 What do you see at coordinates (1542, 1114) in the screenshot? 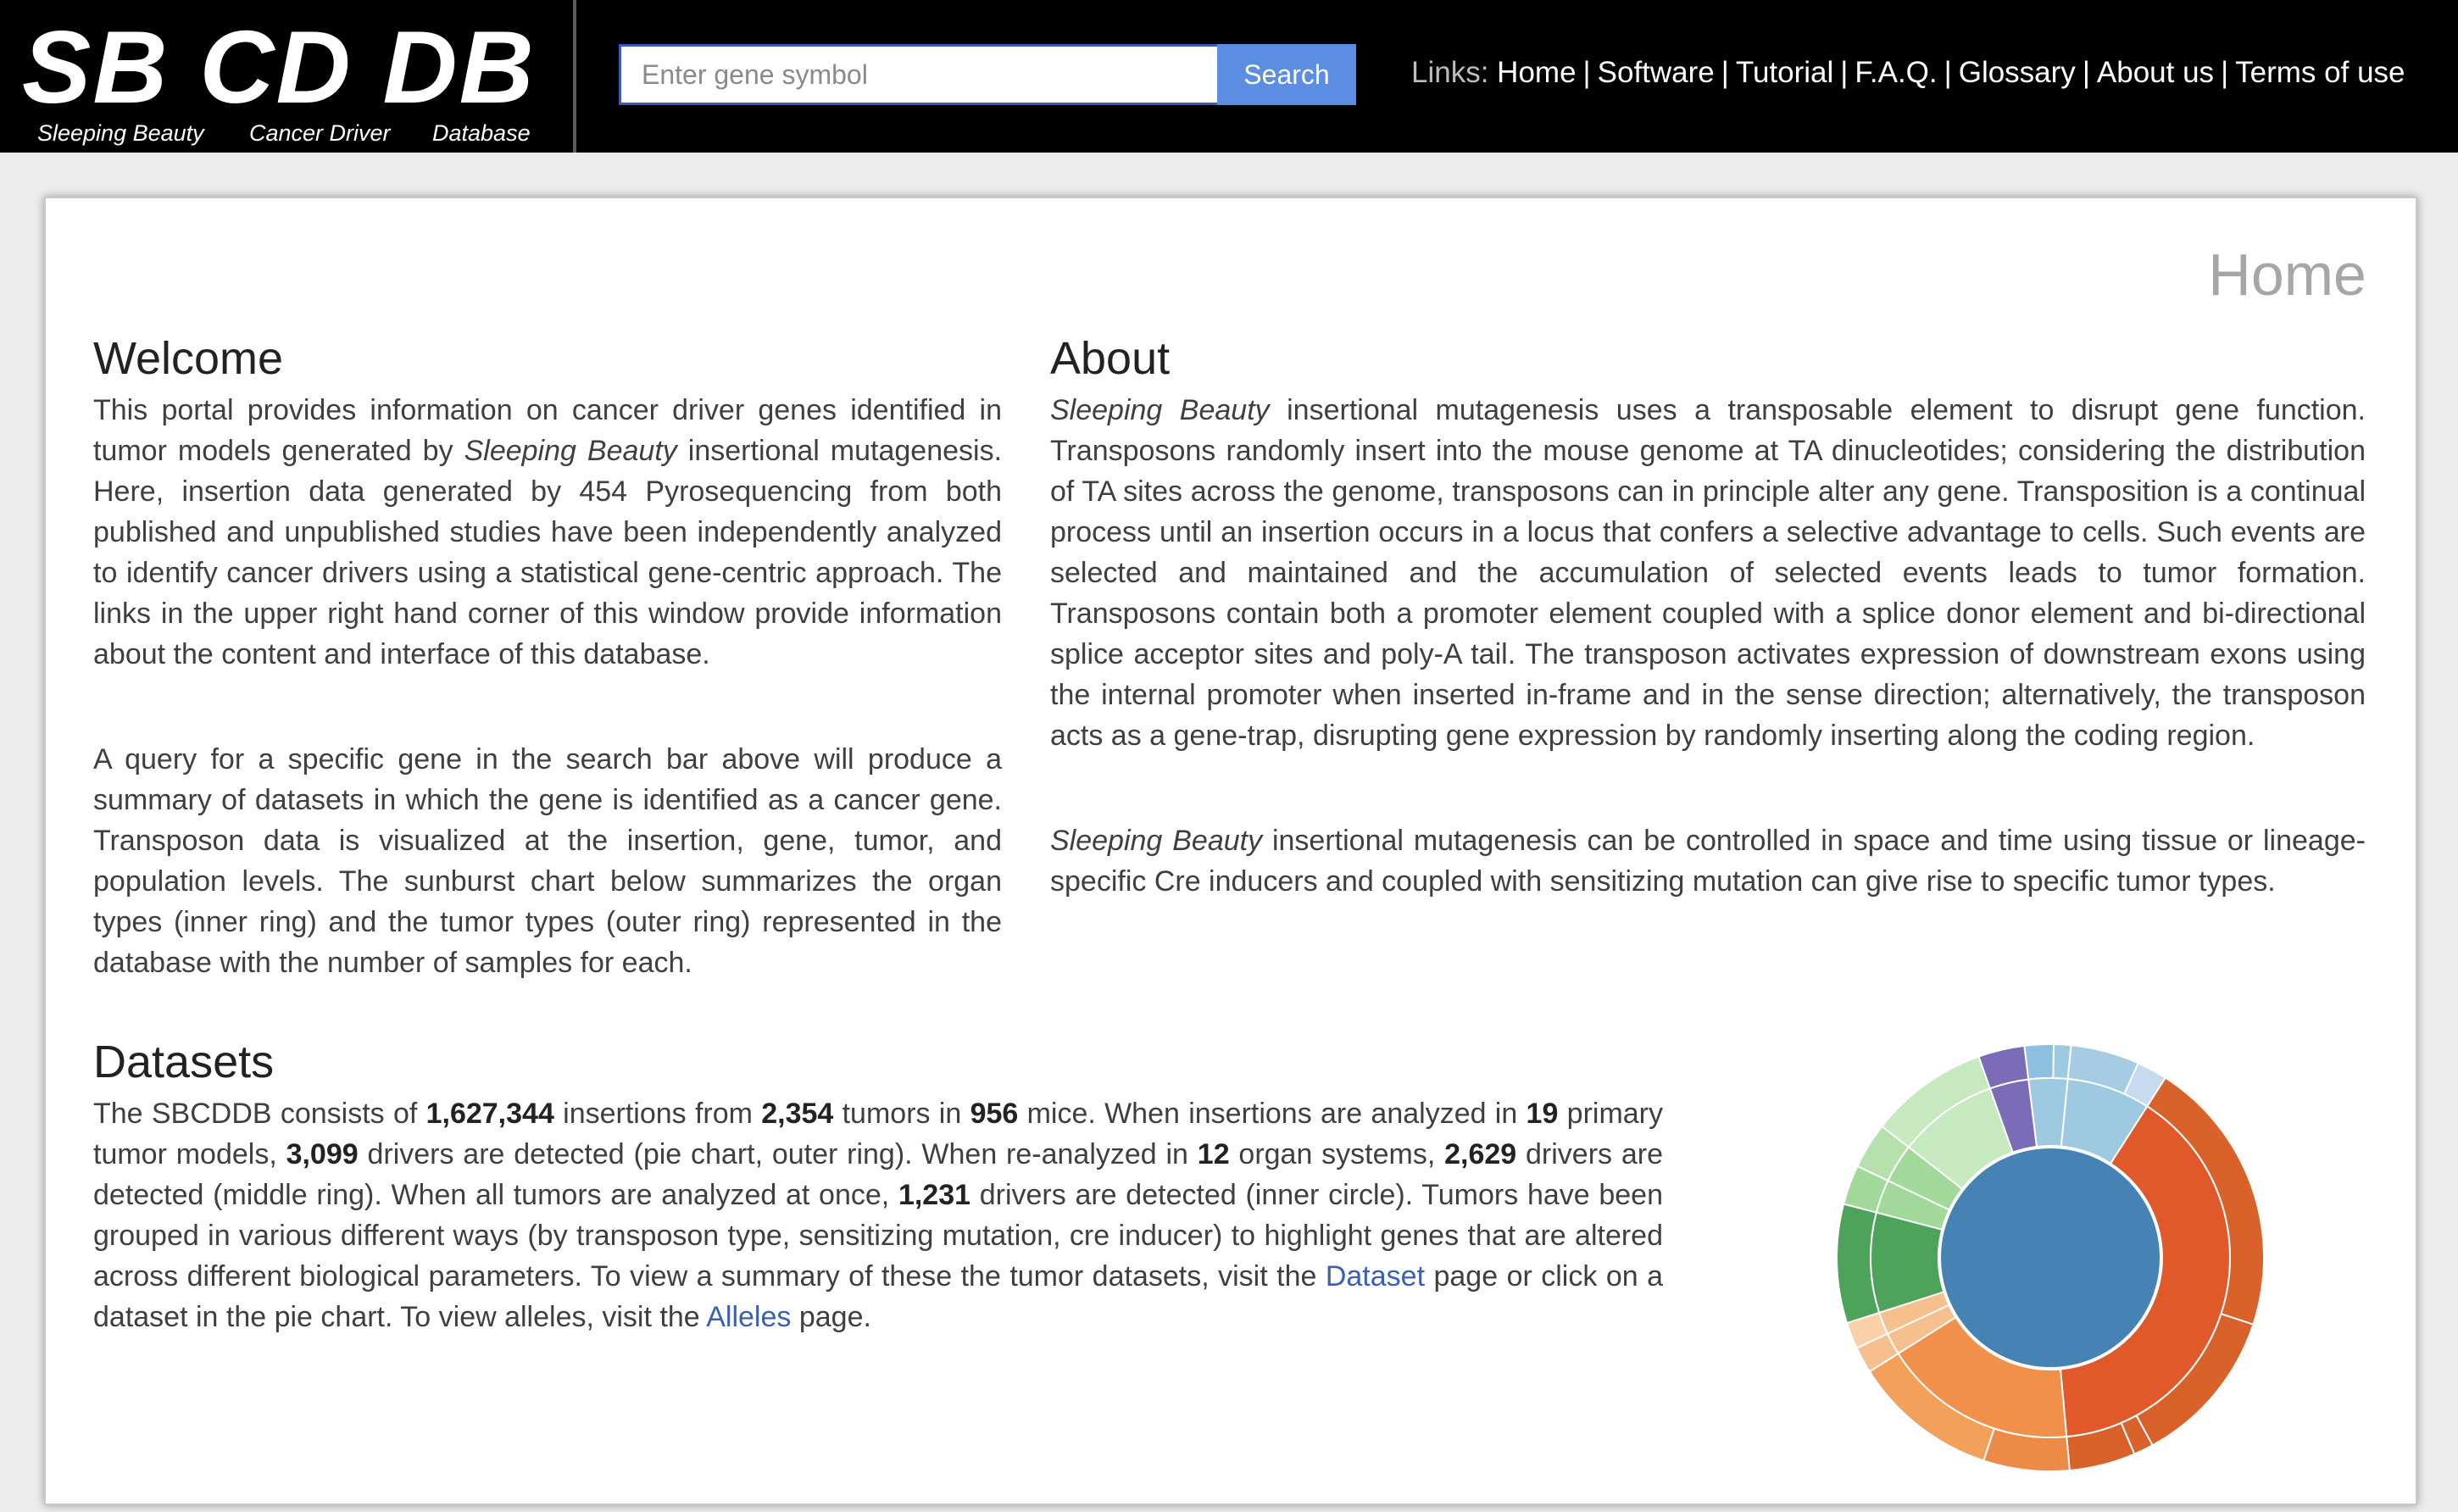
I see `models-count: 19` at bounding box center [1542, 1114].